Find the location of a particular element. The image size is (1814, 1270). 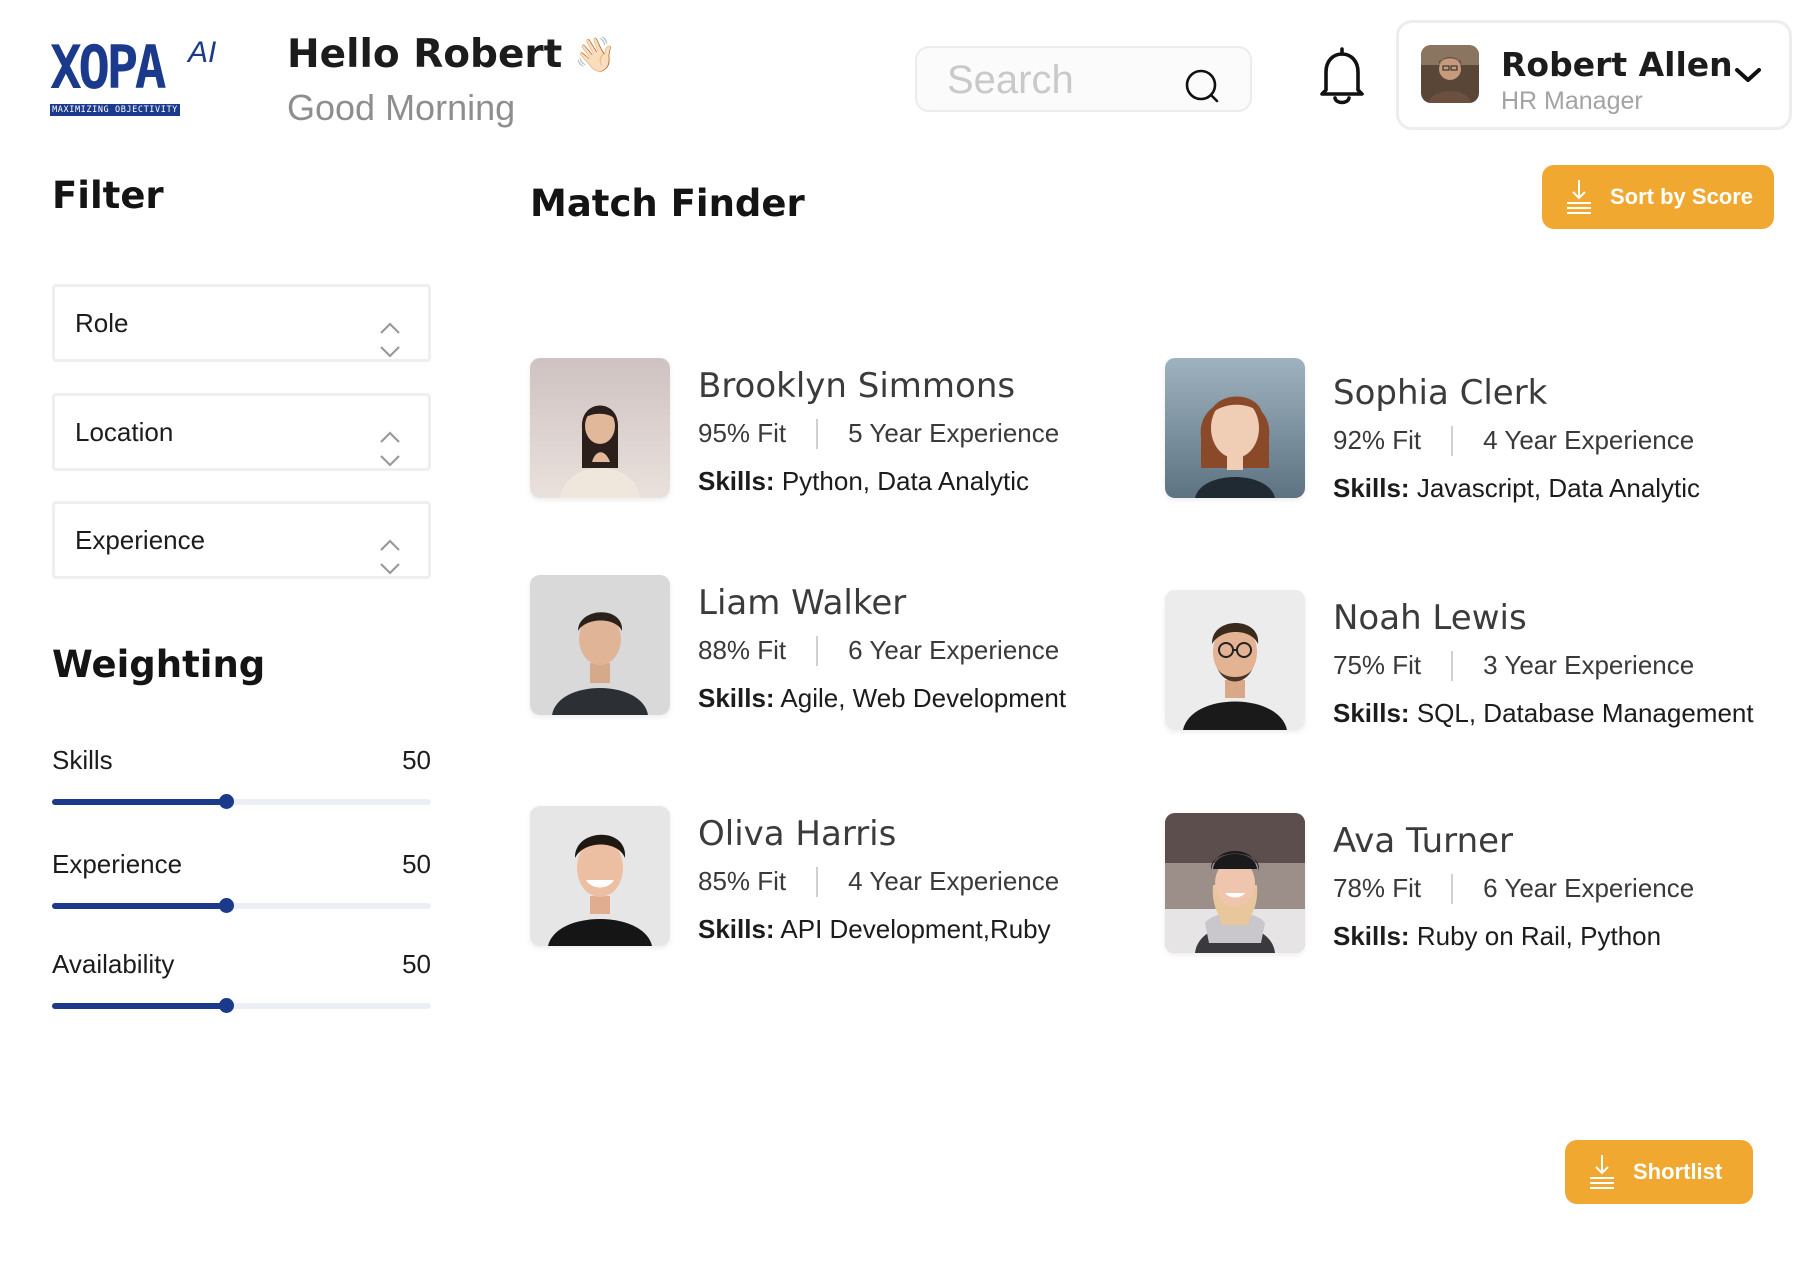

sort-by-score-button: Sort by Score is located at coordinates (1658, 197).